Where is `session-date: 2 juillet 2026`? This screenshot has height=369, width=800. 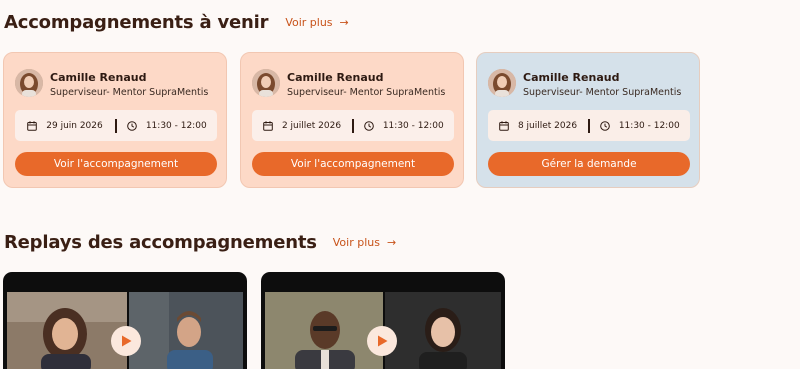 session-date: 2 juillet 2026 is located at coordinates (302, 126).